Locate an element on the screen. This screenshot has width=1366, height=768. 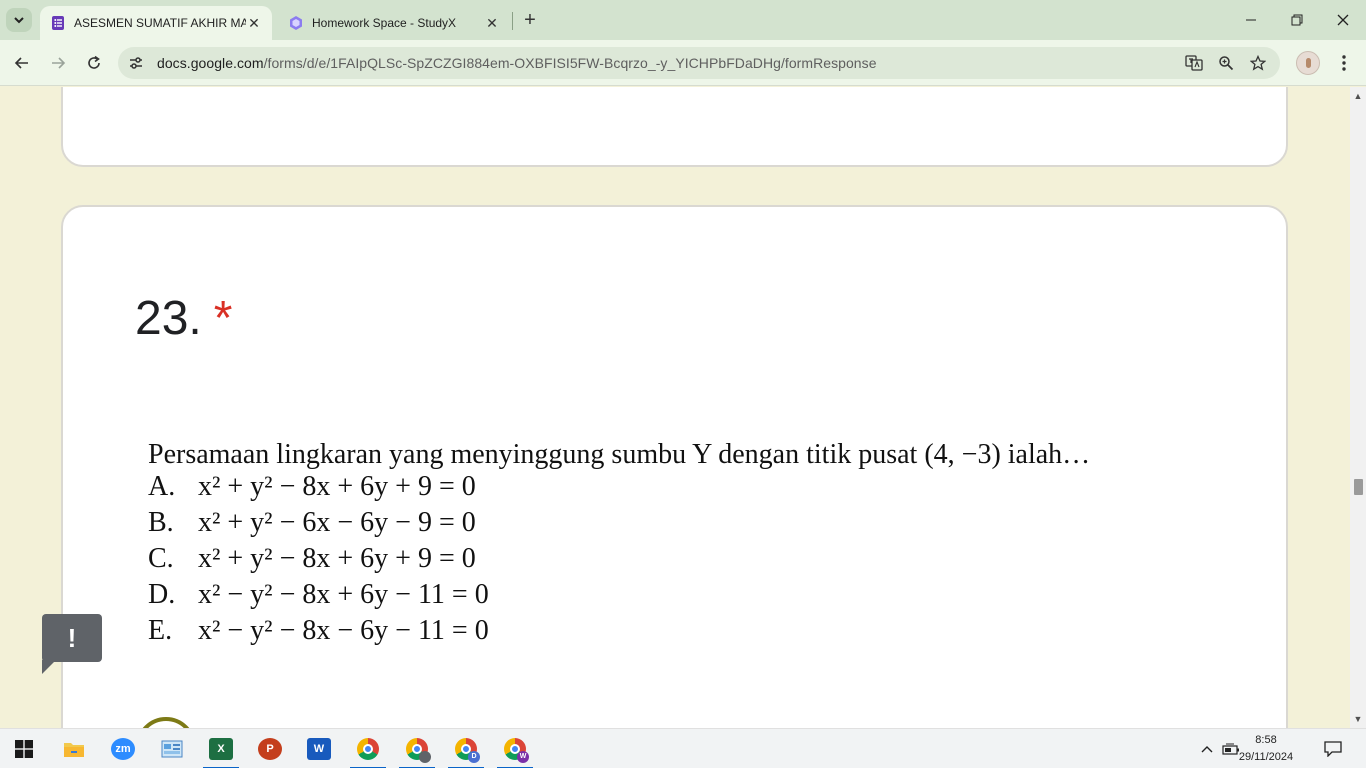
answer-radio-button is located at coordinates (166, 722).